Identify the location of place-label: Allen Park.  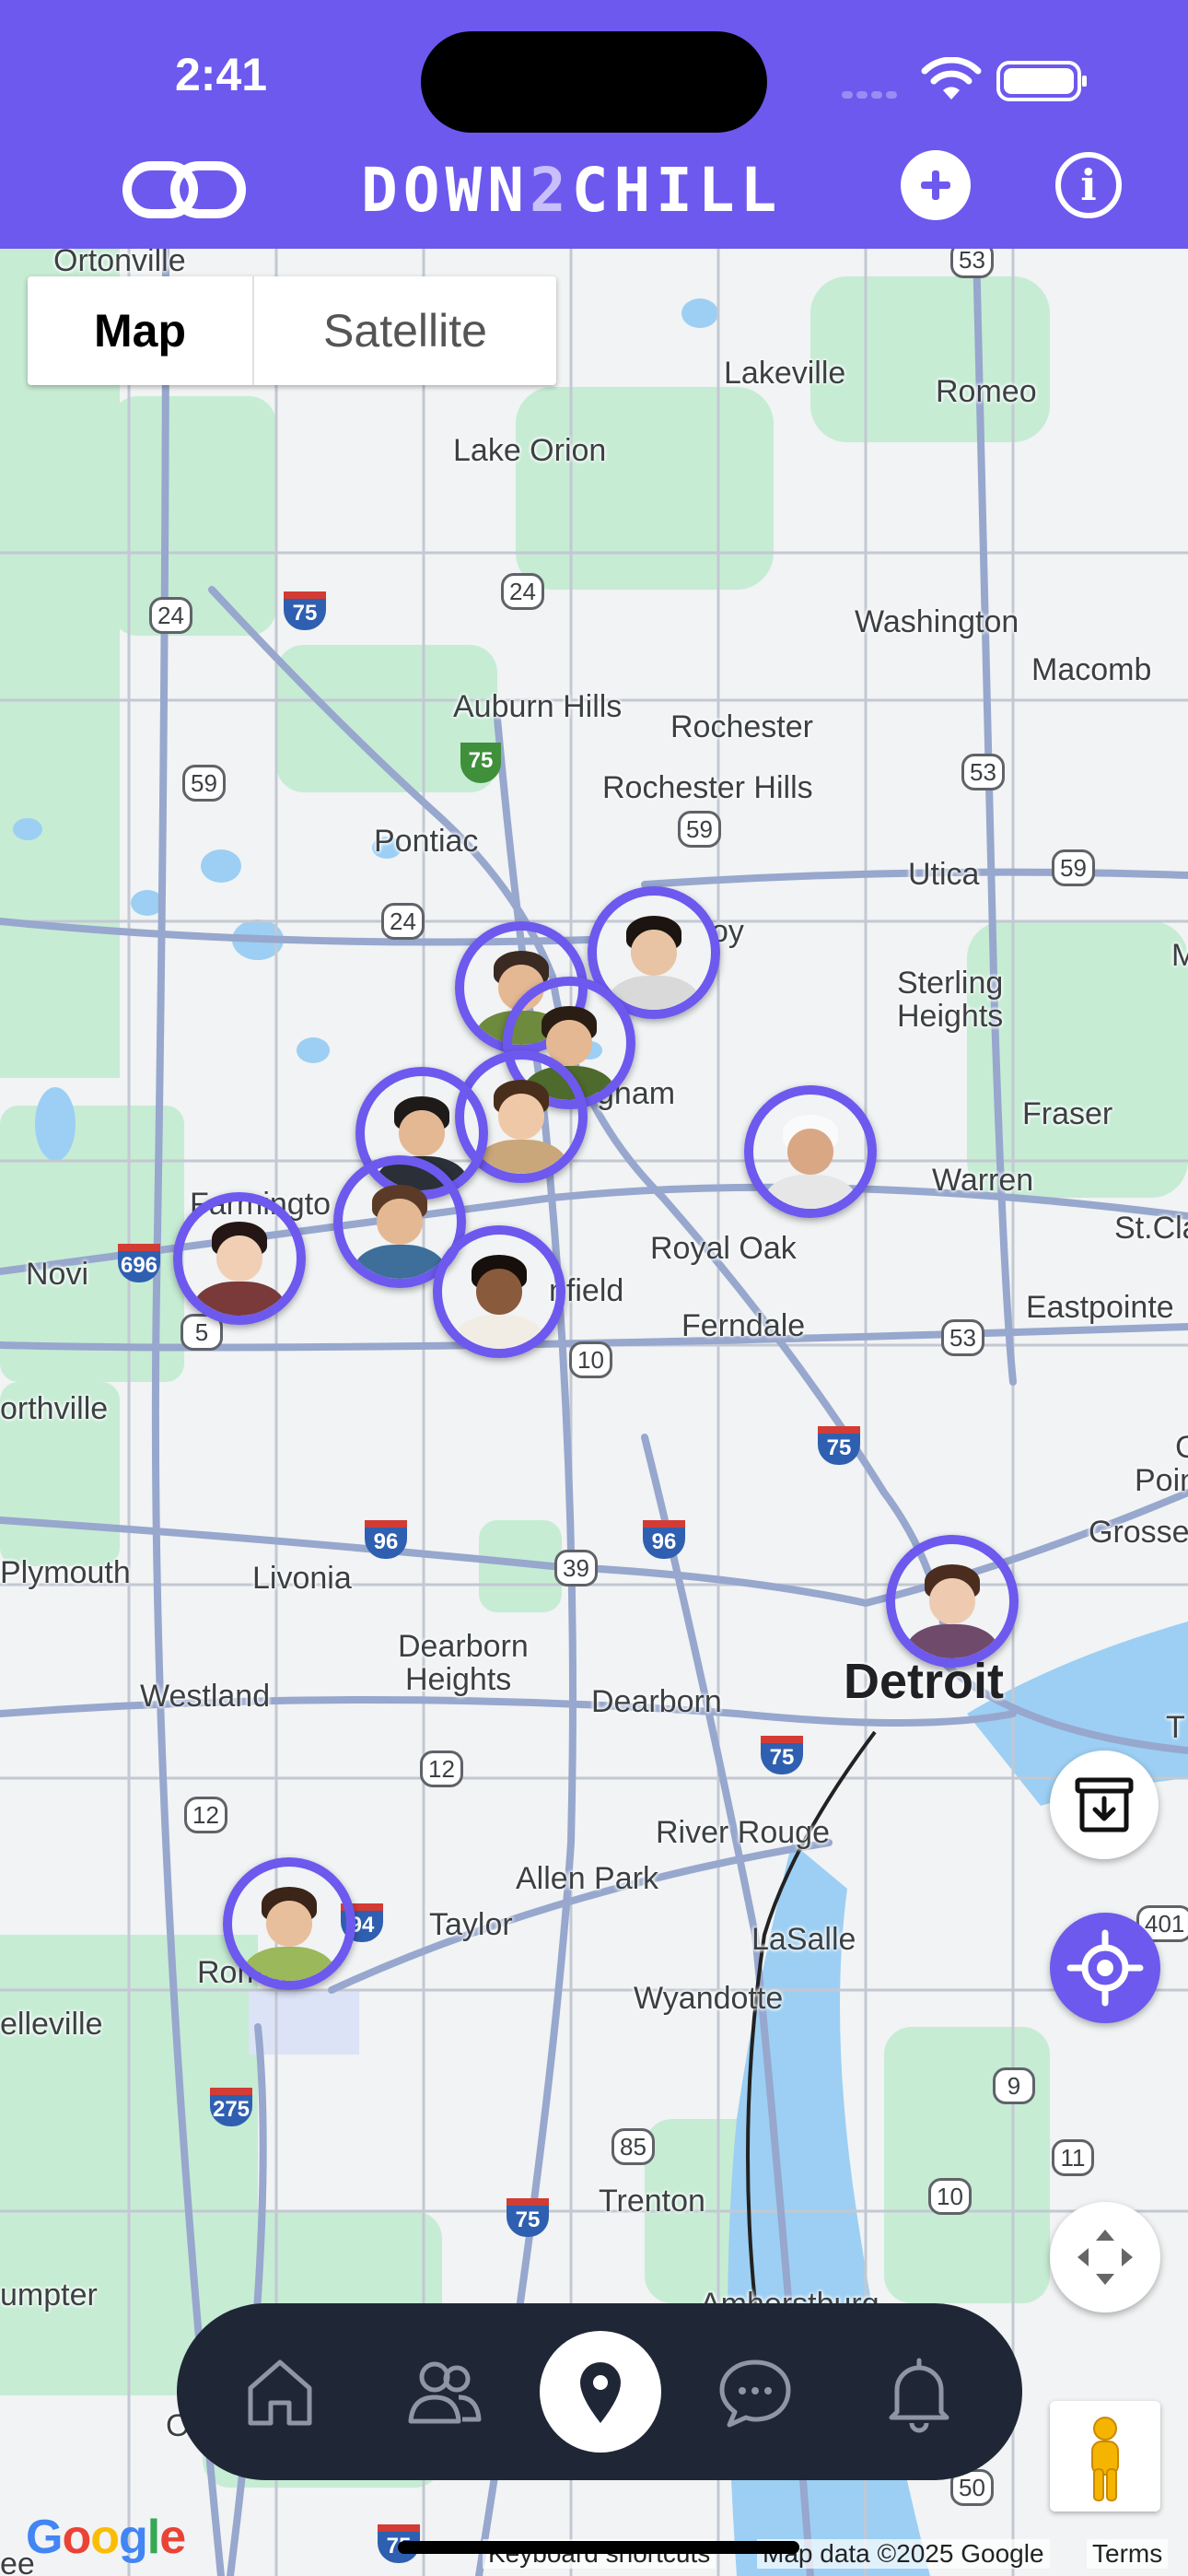
(587, 1878).